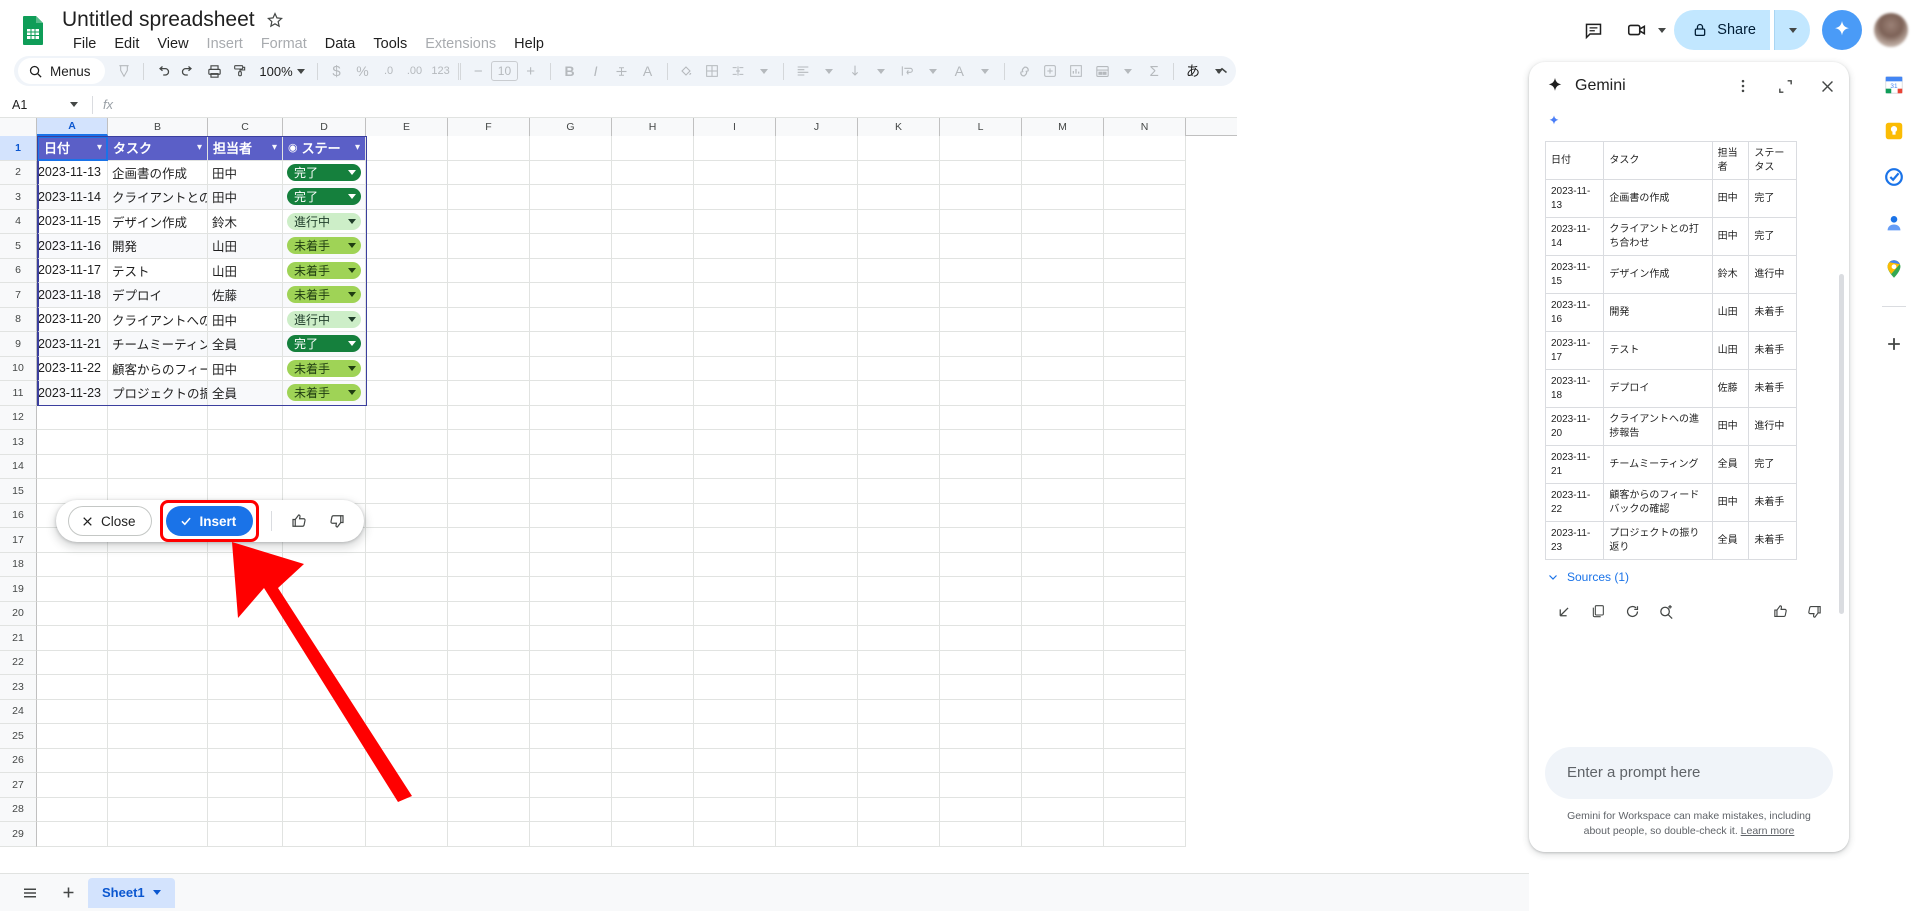 Image resolution: width=1920 pixels, height=911 pixels. What do you see at coordinates (158, 197) in the screenshot?
I see `cell-task: クライアントとの打` at bounding box center [158, 197].